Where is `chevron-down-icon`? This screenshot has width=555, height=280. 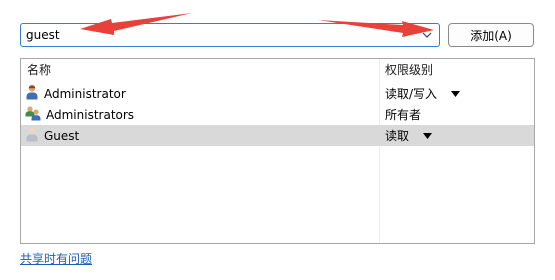
chevron-down-icon is located at coordinates (427, 35).